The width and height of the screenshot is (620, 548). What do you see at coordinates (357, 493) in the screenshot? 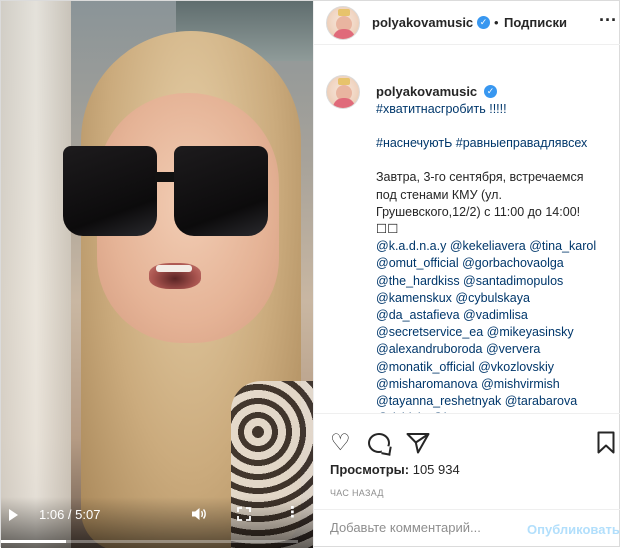
I see `post-timestamp: час назад` at bounding box center [357, 493].